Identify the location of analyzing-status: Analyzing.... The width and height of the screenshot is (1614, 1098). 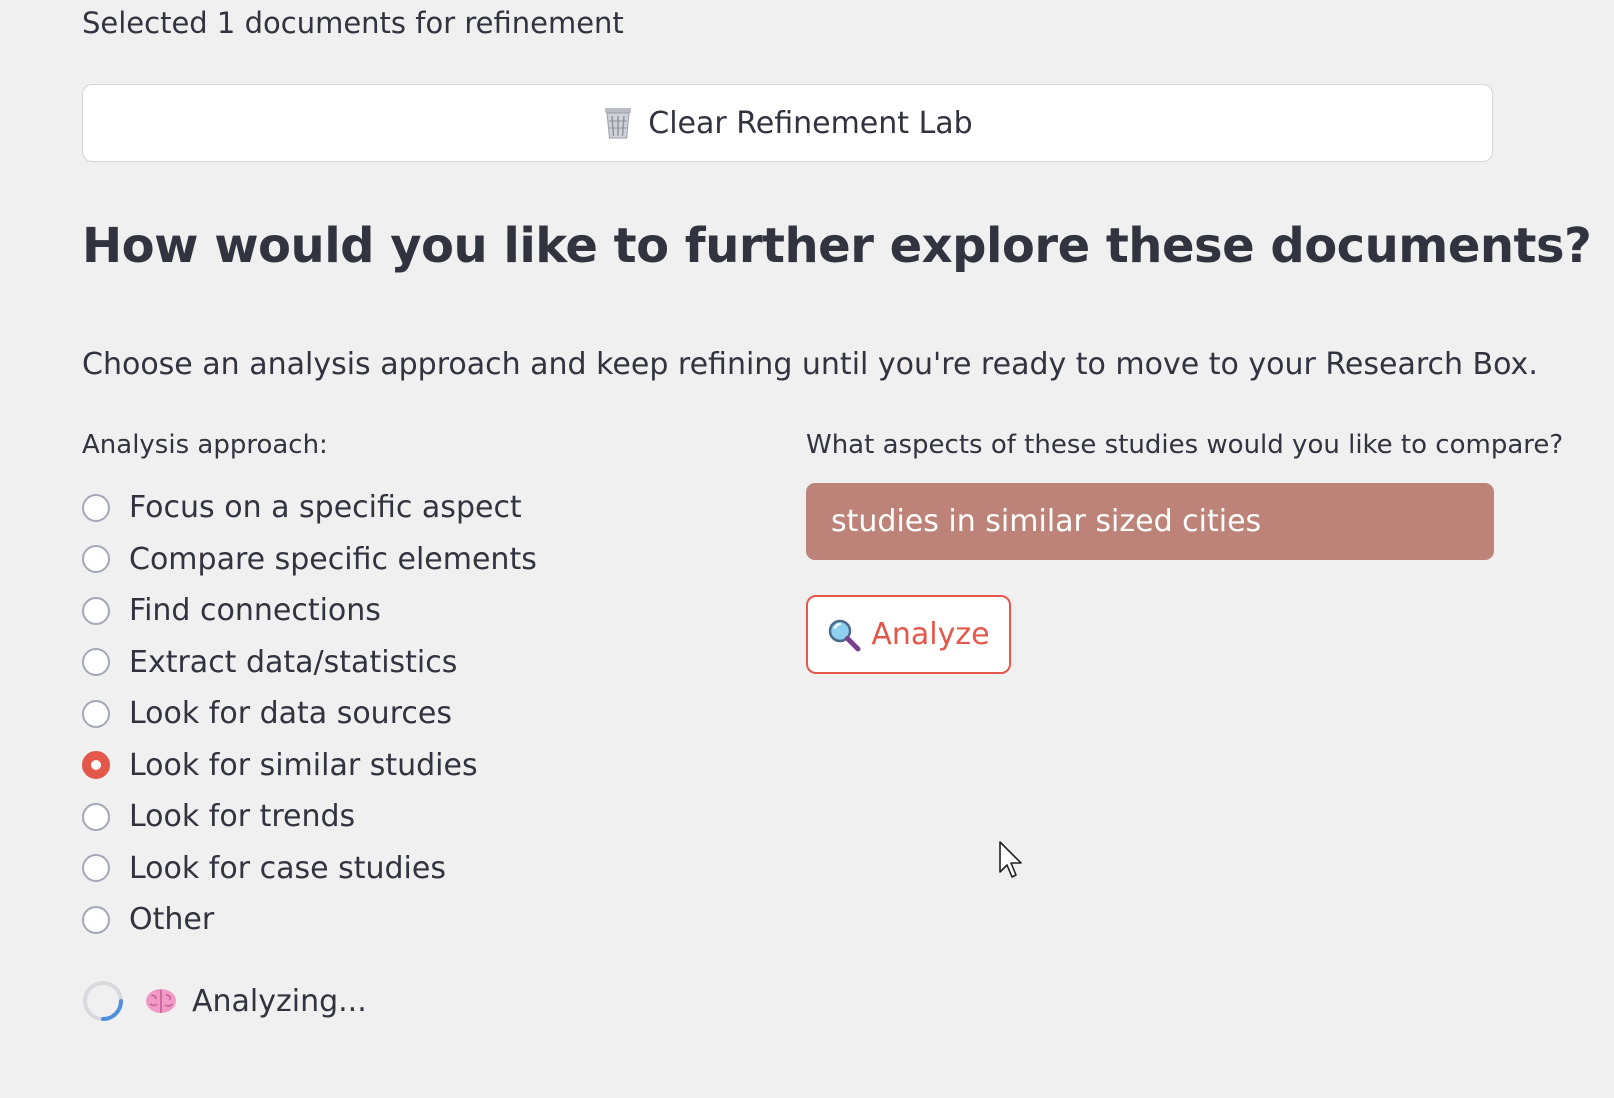
(224, 1001).